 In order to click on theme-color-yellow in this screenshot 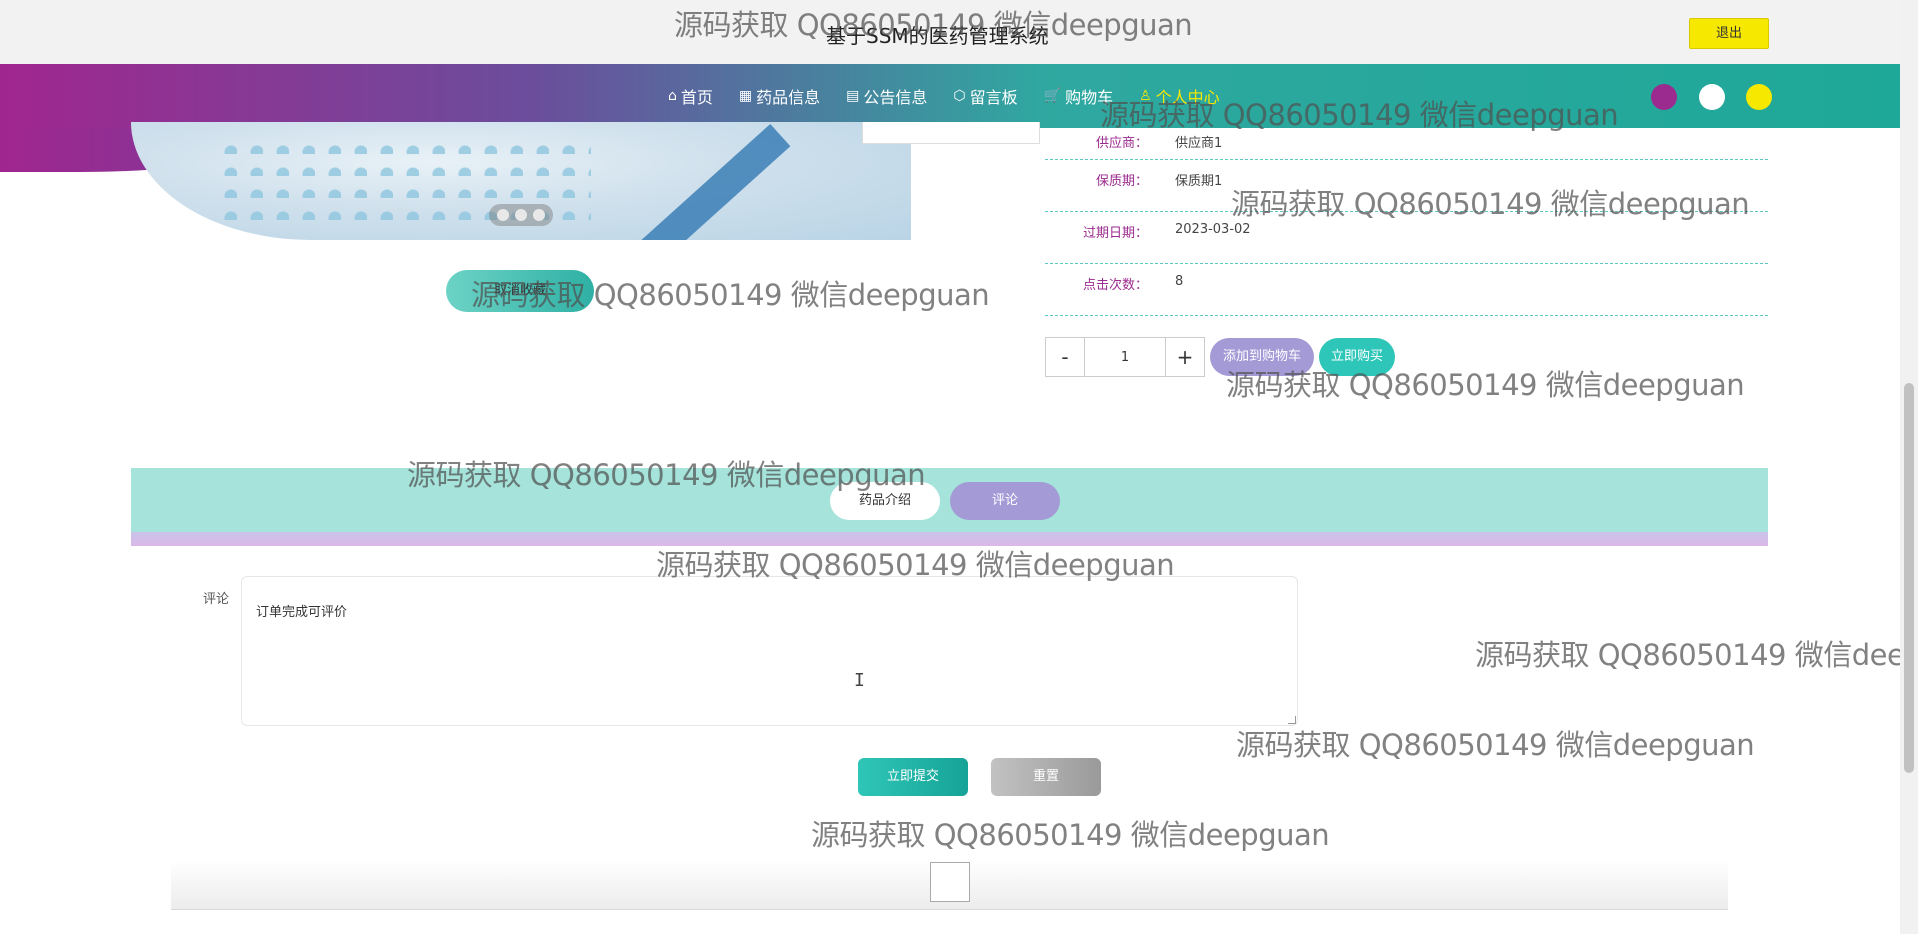, I will do `click(1759, 97)`.